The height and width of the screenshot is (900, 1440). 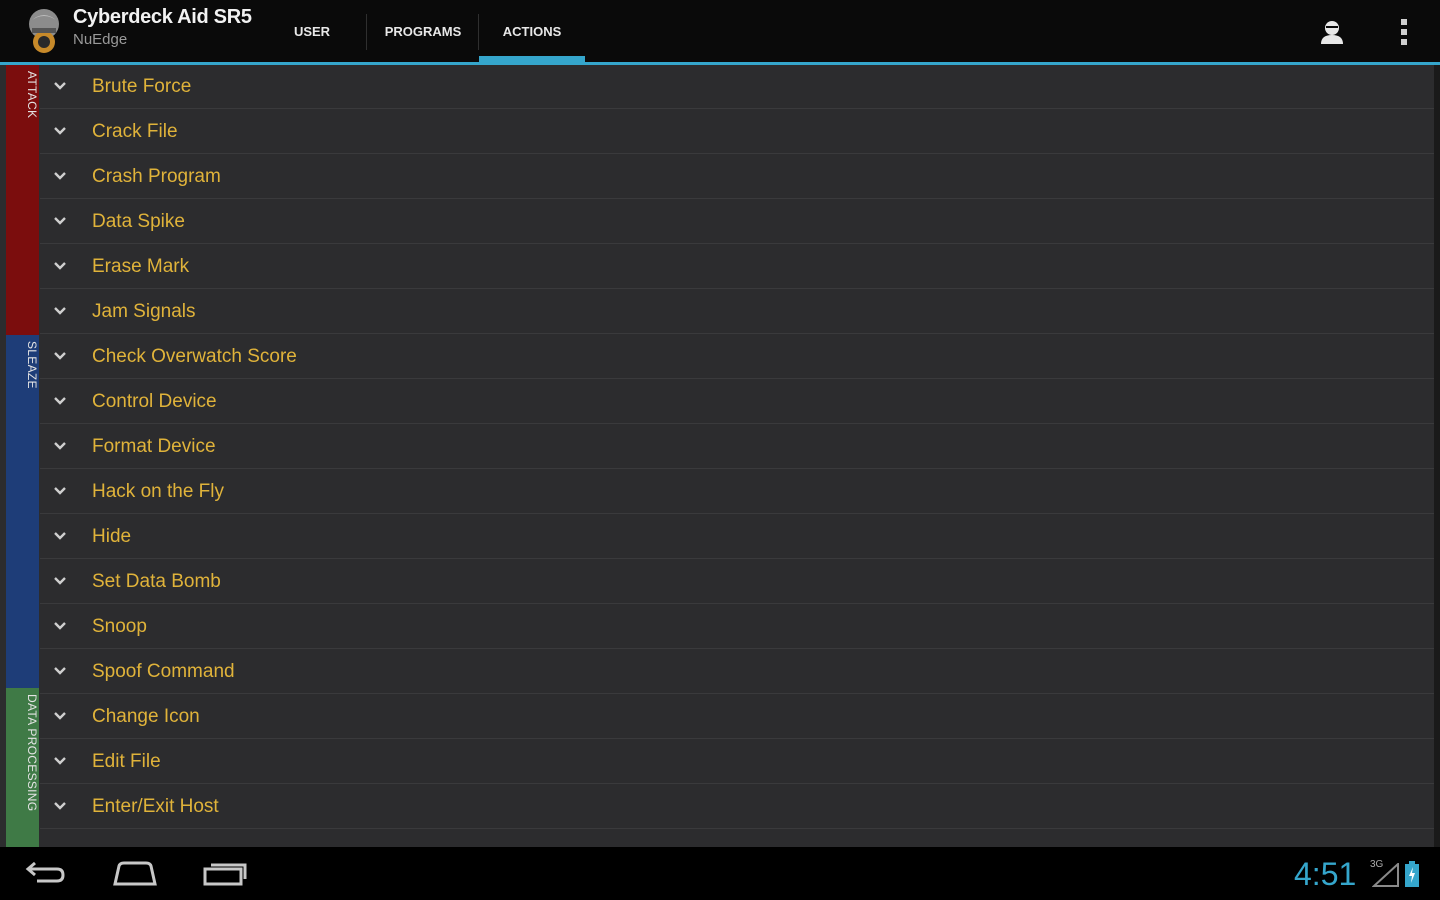 I want to click on status-clock: 4:51, so click(x=1325, y=874).